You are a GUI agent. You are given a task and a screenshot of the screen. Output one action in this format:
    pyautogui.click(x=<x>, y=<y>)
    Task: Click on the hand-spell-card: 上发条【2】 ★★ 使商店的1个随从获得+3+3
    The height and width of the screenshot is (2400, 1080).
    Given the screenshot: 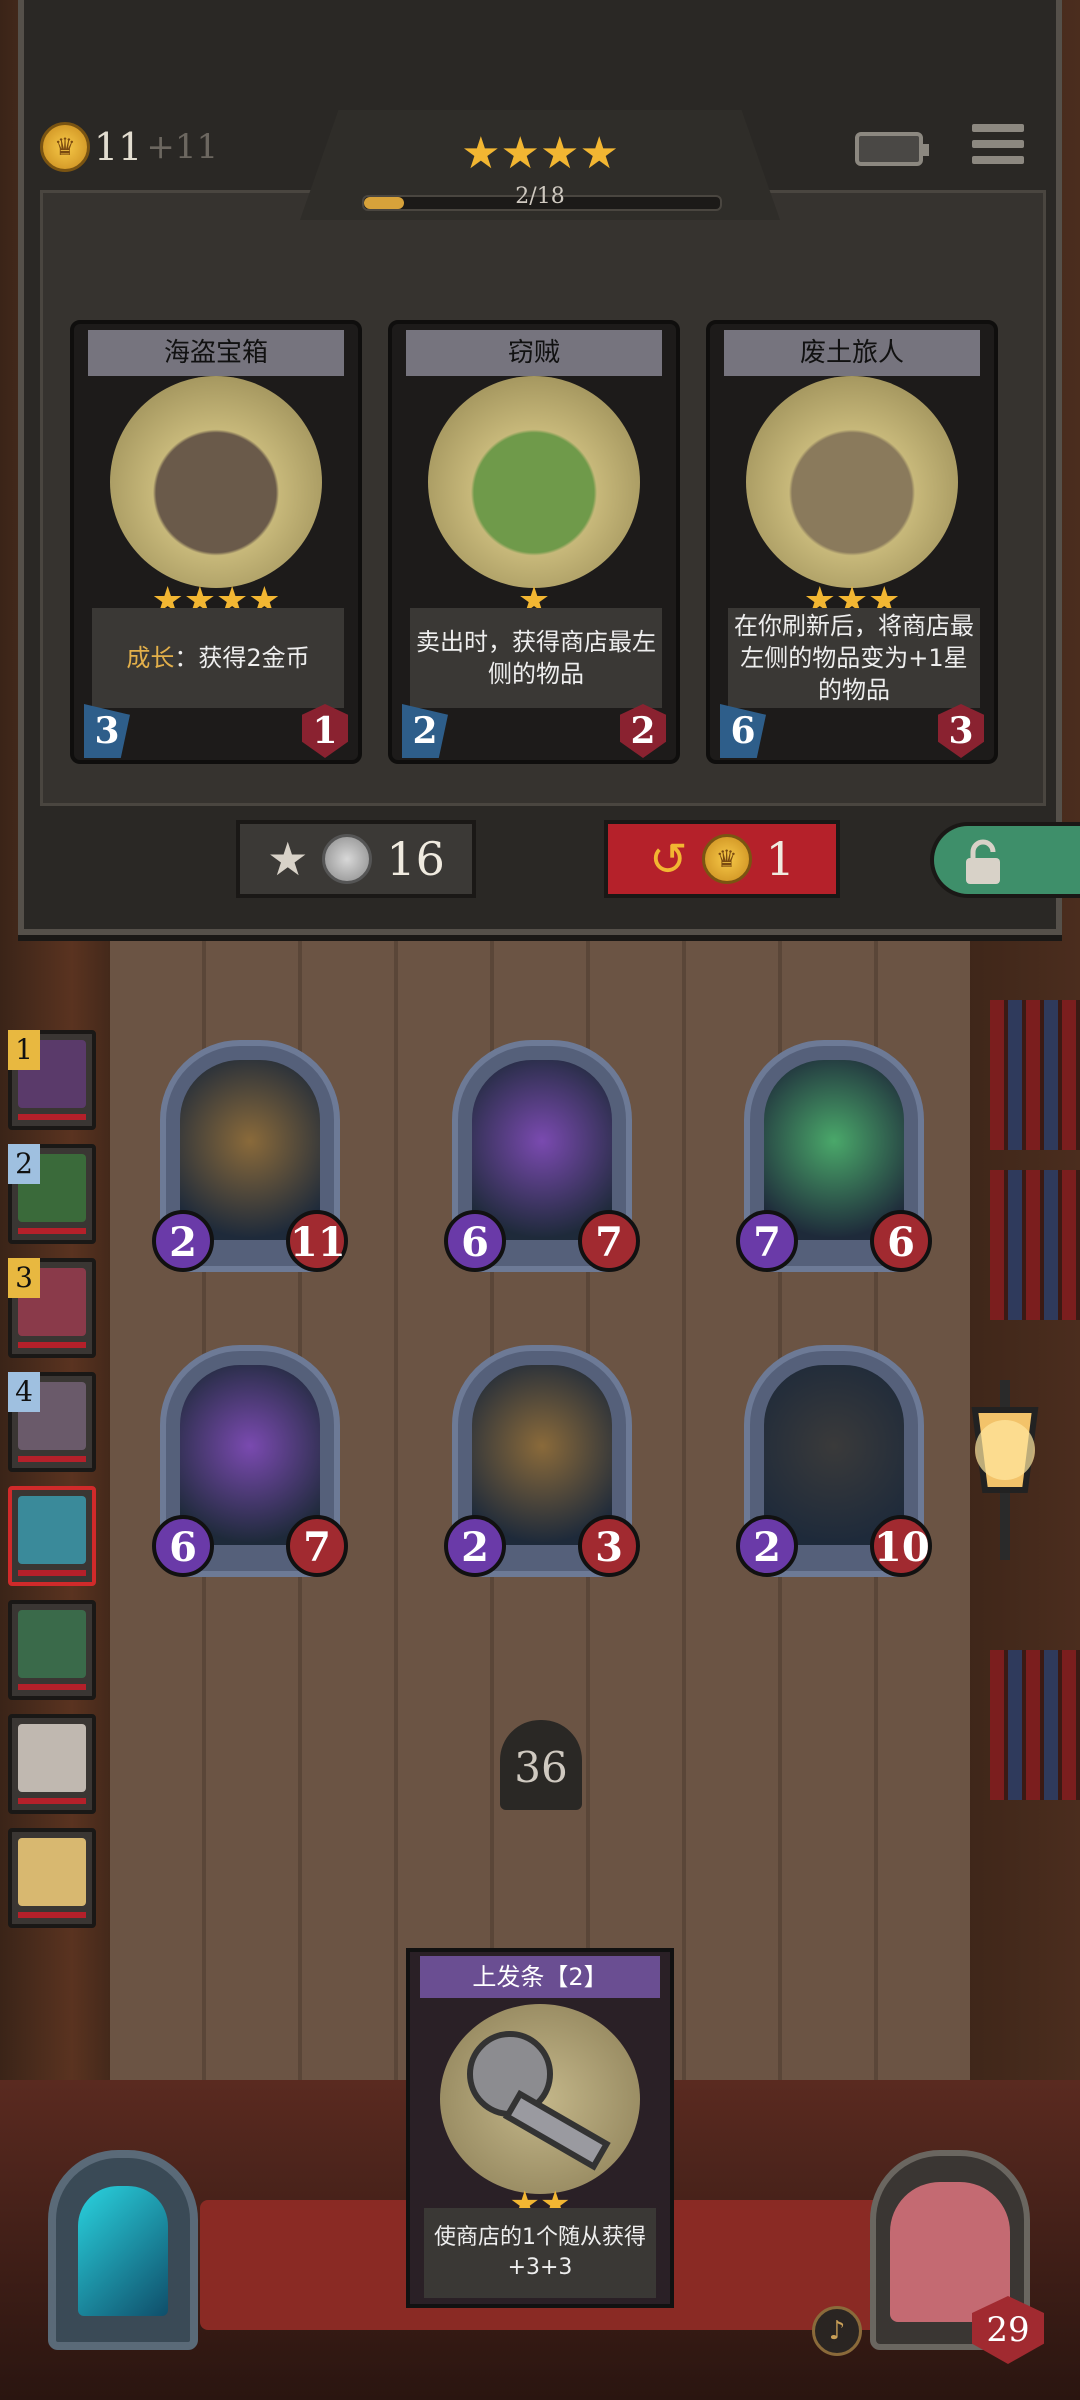 What is the action you would take?
    pyautogui.click(x=540, y=2128)
    